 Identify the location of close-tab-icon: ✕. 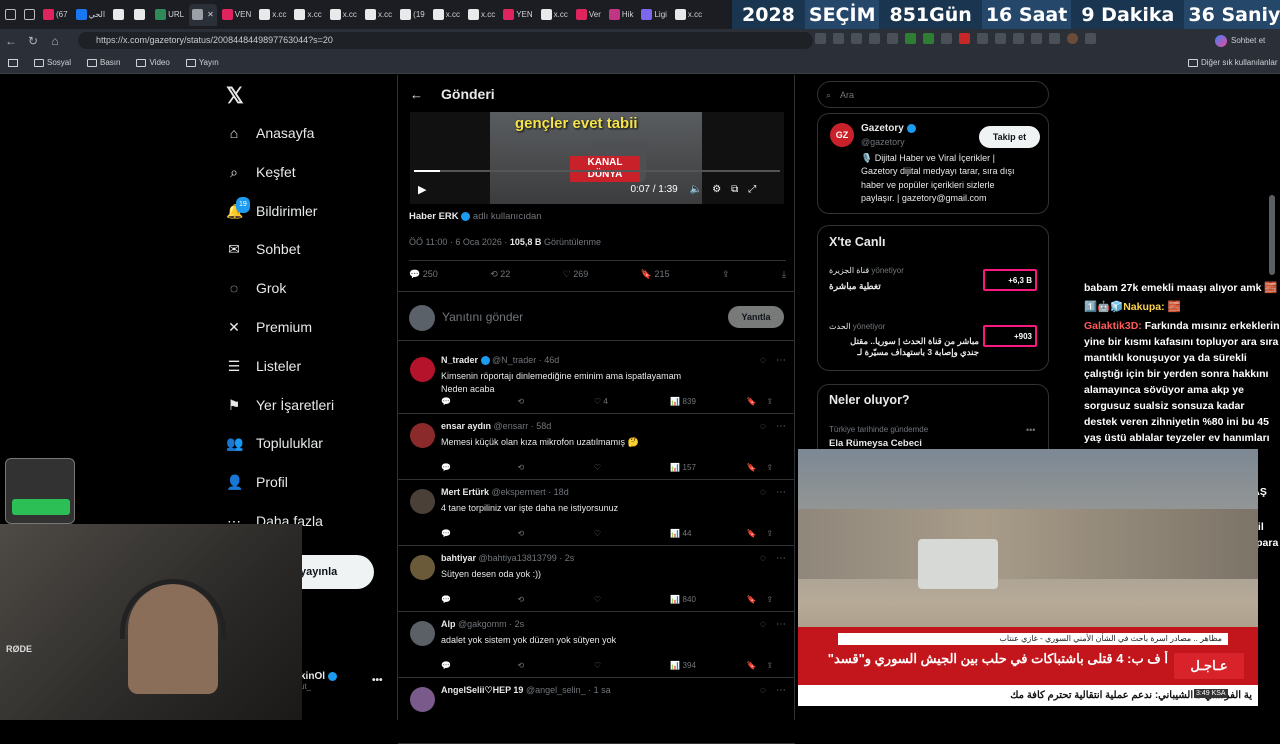
(210, 14).